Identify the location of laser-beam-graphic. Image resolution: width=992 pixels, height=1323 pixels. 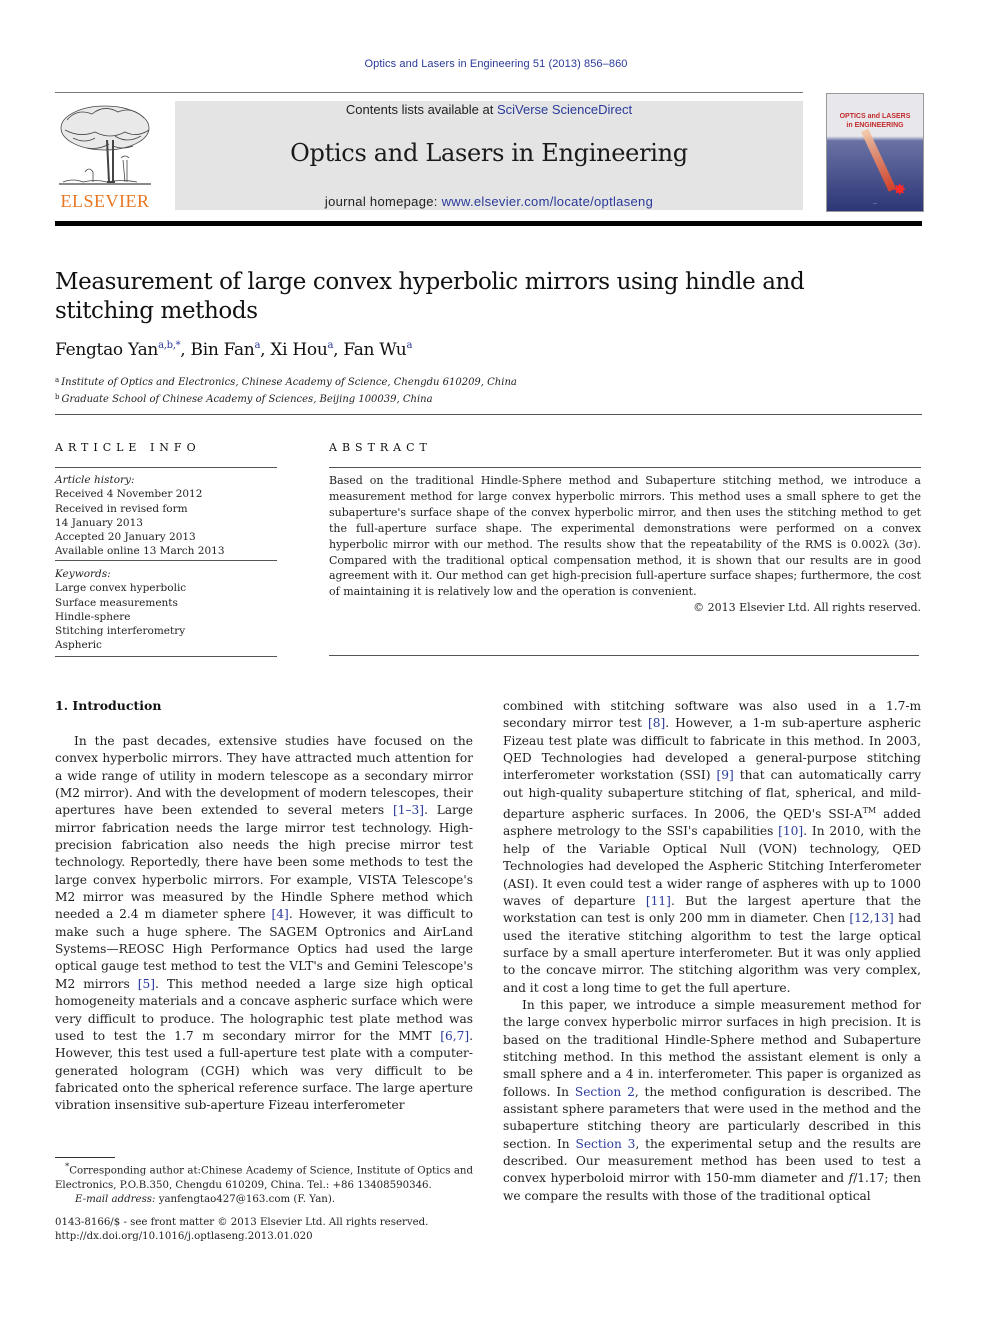
(879, 160).